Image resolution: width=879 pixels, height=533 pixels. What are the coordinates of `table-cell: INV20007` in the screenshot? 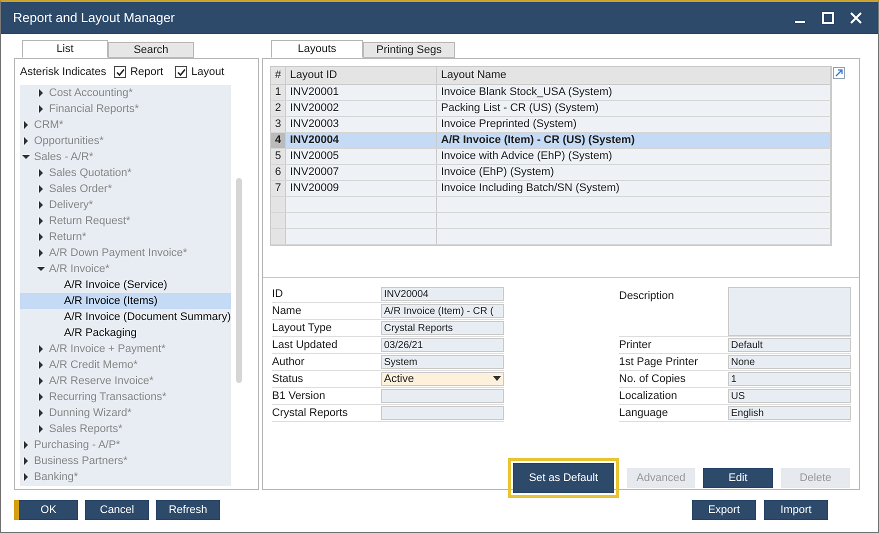 It's located at (361, 172).